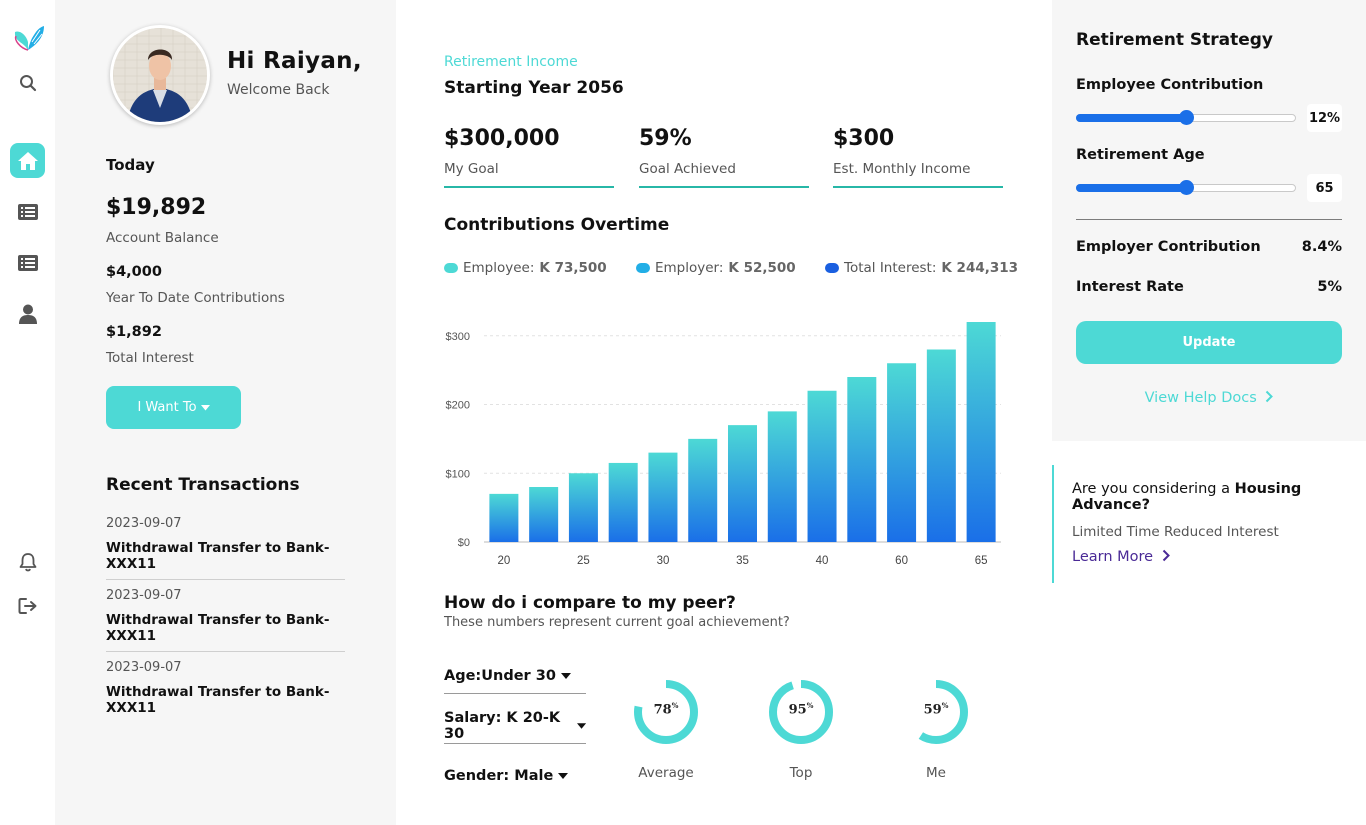  I want to click on legend-employee: Employee: K 73,500, so click(525, 268).